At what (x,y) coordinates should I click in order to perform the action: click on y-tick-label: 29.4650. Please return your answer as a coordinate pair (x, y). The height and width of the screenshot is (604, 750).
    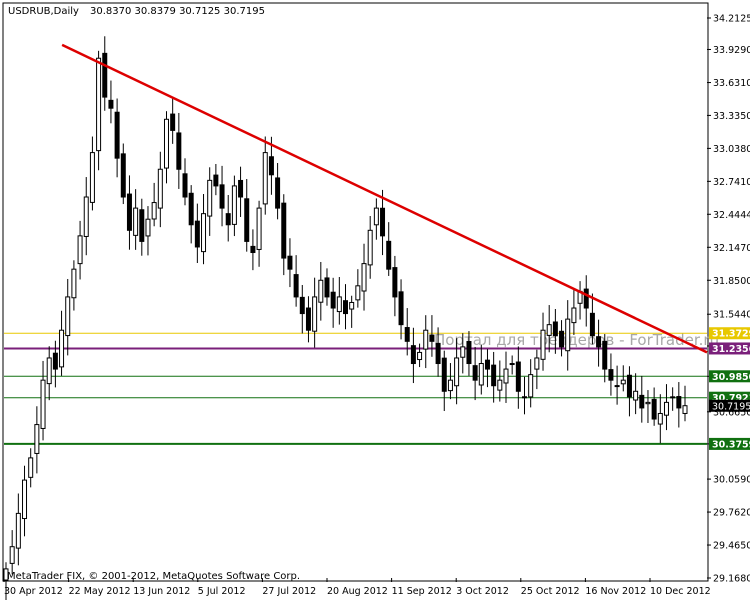
    Looking at the image, I should click on (731, 546).